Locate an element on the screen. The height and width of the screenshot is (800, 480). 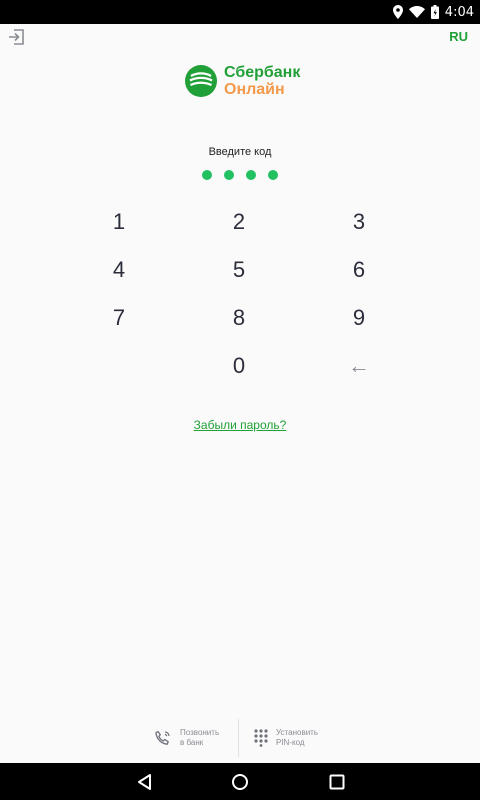
backspace-button: ← is located at coordinates (359, 366).